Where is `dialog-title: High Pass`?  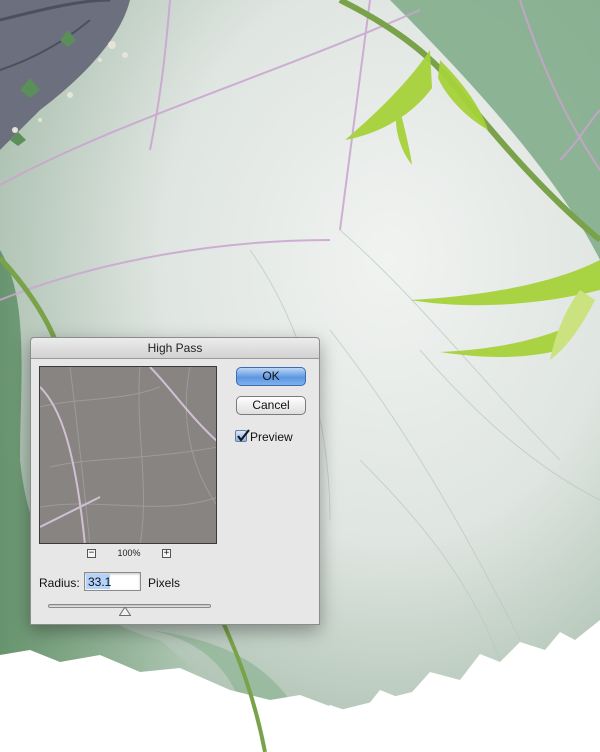 dialog-title: High Pass is located at coordinates (175, 348).